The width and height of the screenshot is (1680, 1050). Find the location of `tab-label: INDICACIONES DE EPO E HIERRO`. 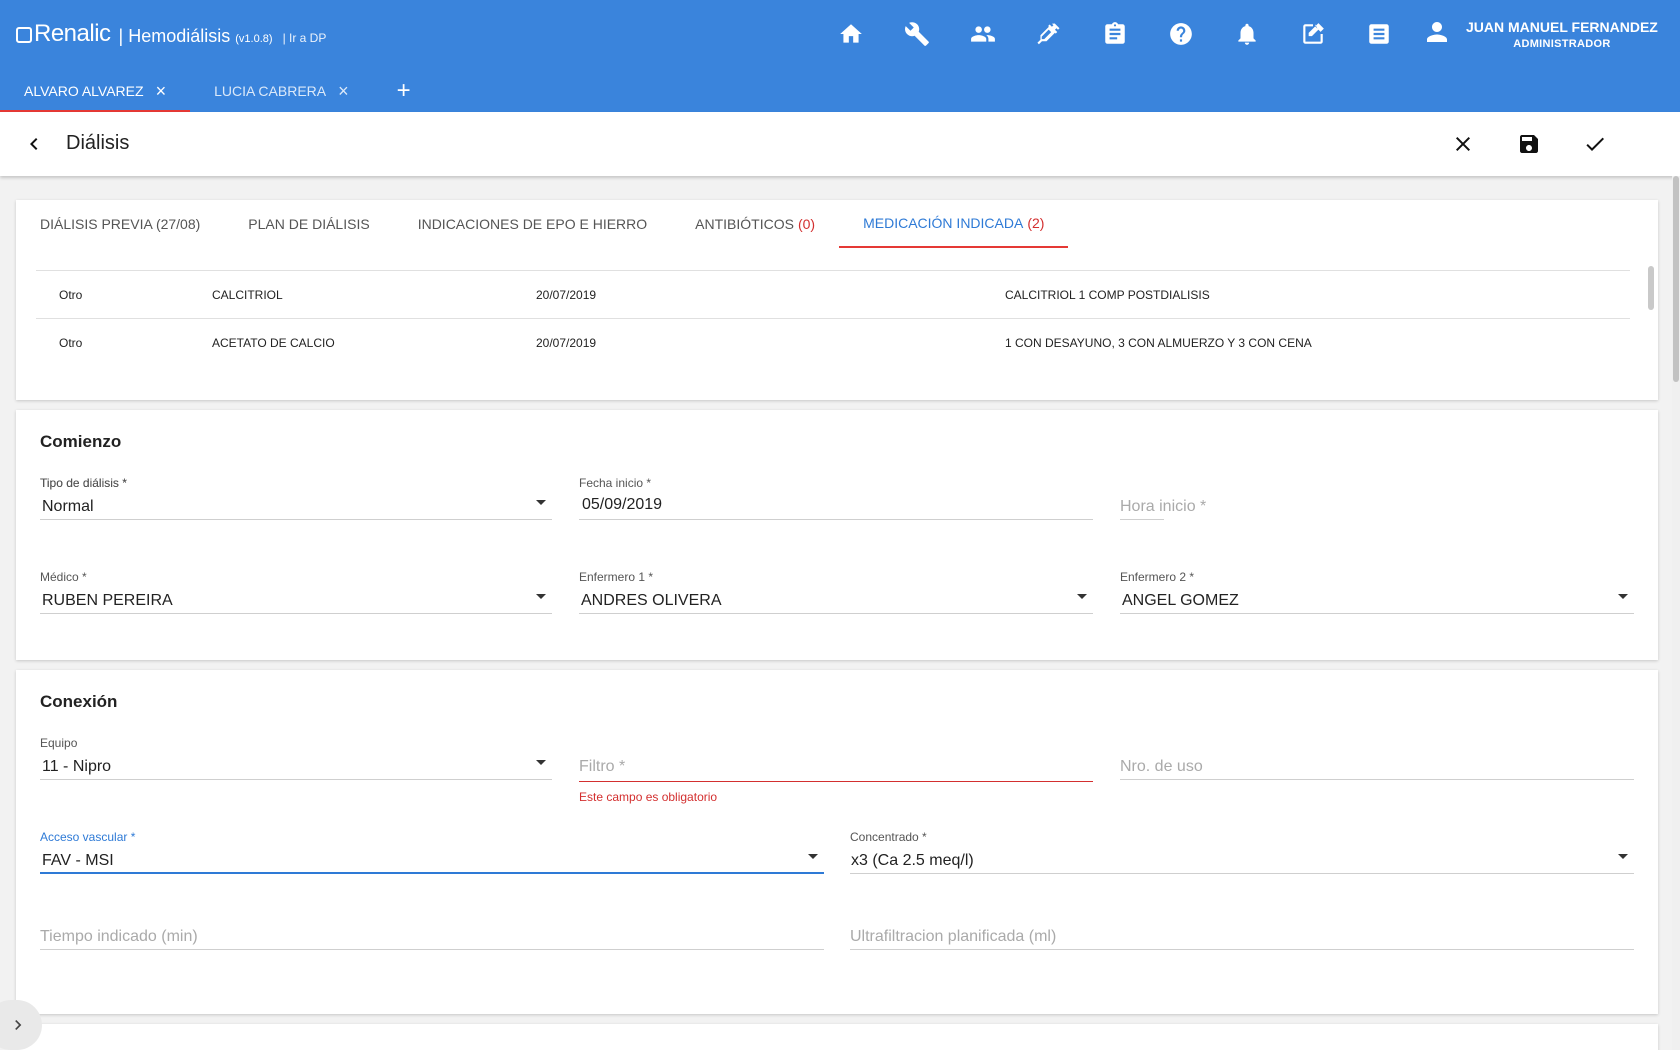

tab-label: INDICACIONES DE EPO E HIERRO is located at coordinates (532, 224).